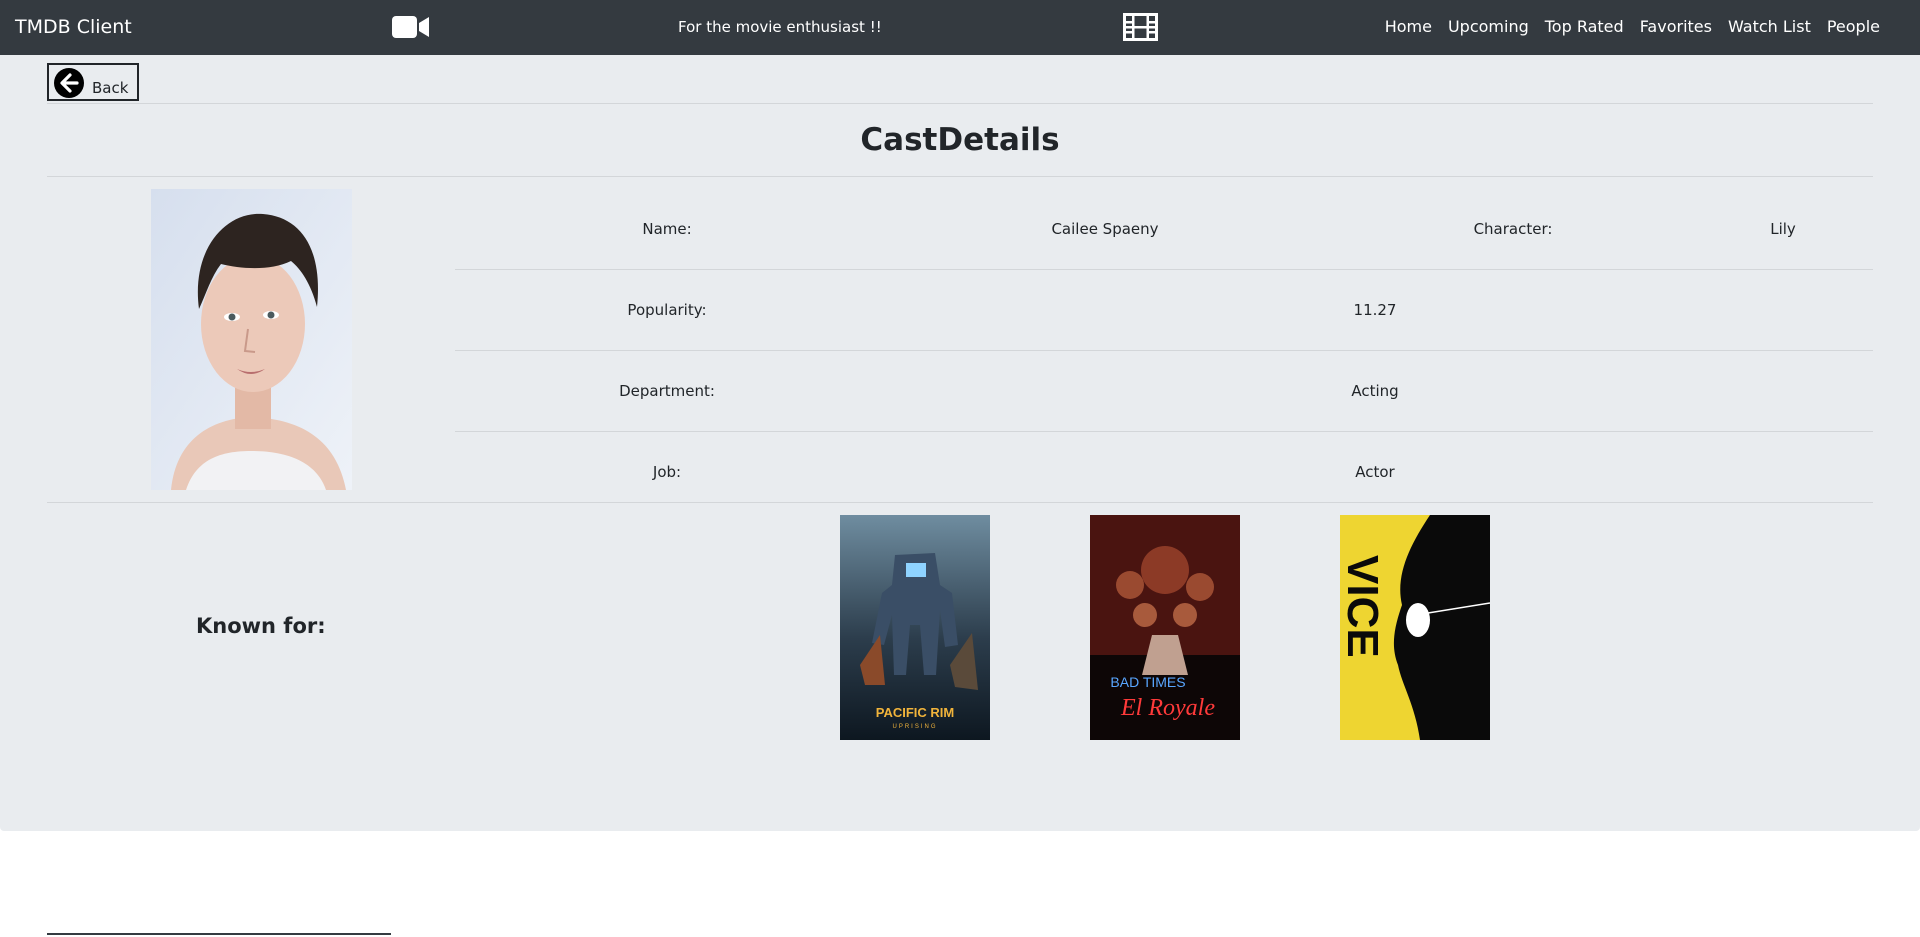  What do you see at coordinates (1164, 310) in the screenshot?
I see `detail-row-popularity: Popularity: 11.27` at bounding box center [1164, 310].